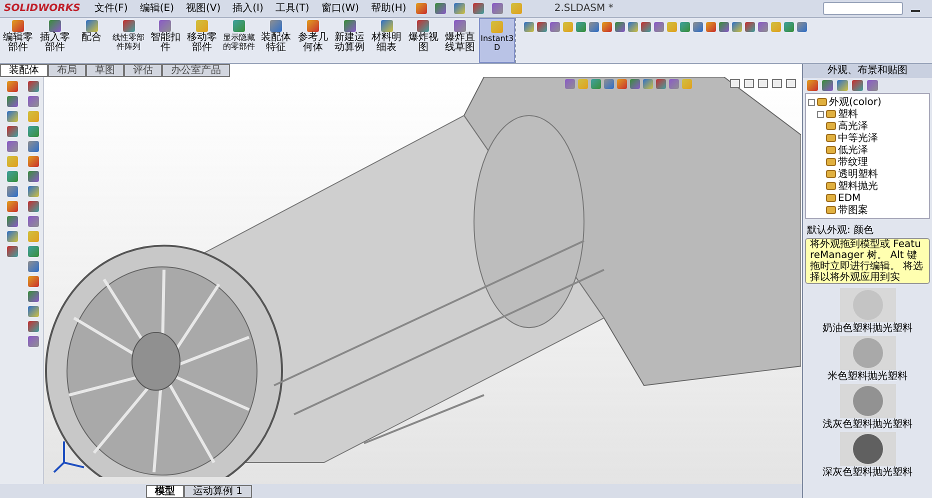 The width and height of the screenshot is (932, 498). Describe the element at coordinates (128, 40) in the screenshot. I see `ribbon-button: 线性零部件阵列` at that location.